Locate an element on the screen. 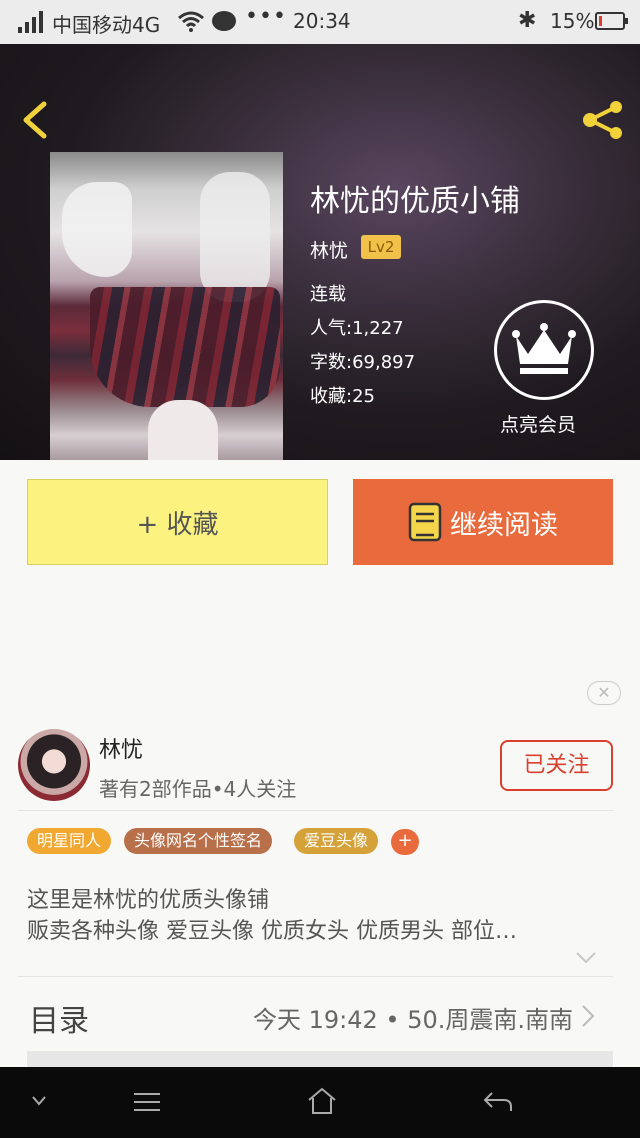 Image resolution: width=640 pixels, height=1138 pixels. continue-reading-label: 继续阅读 is located at coordinates (504, 525).